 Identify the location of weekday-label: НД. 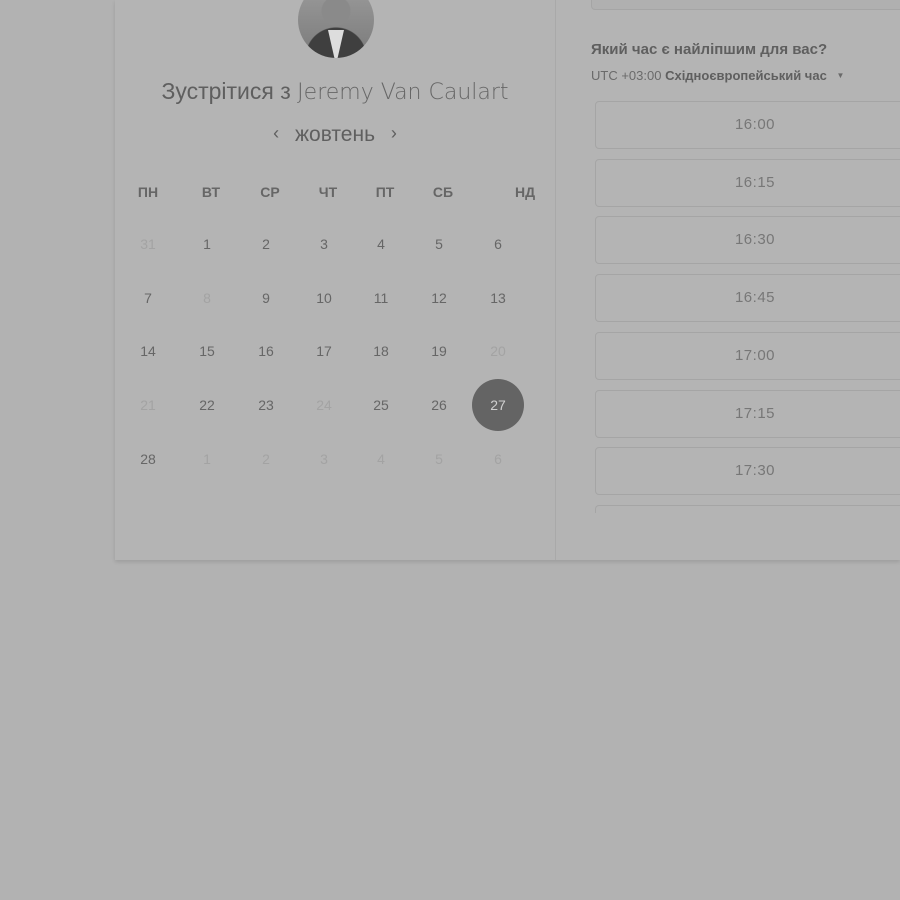
(525, 192).